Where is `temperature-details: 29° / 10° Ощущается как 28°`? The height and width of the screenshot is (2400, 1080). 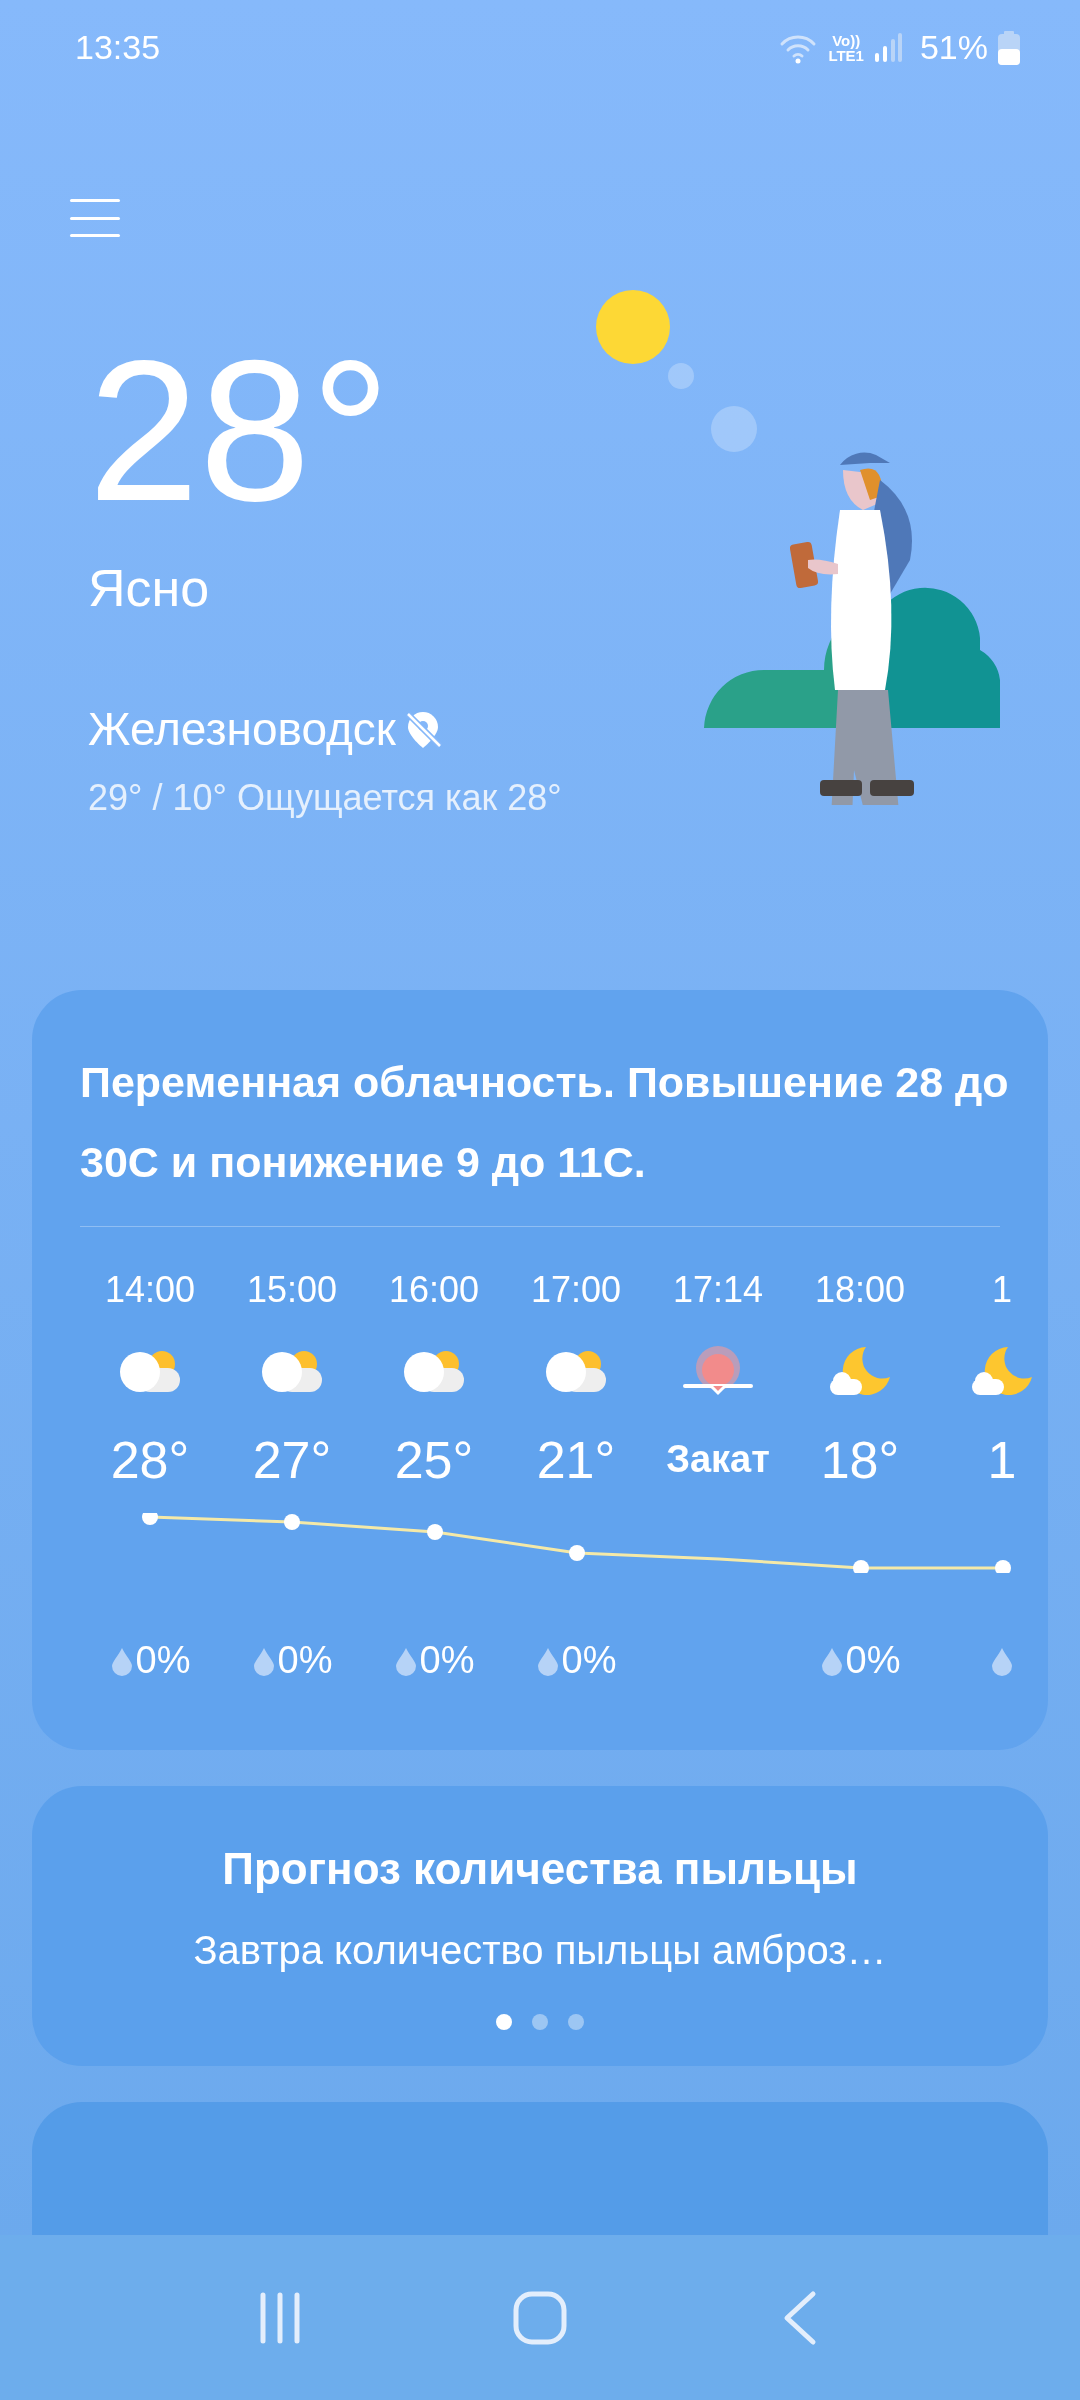
temperature-details: 29° / 10° Ощущается как 28° is located at coordinates (325, 797).